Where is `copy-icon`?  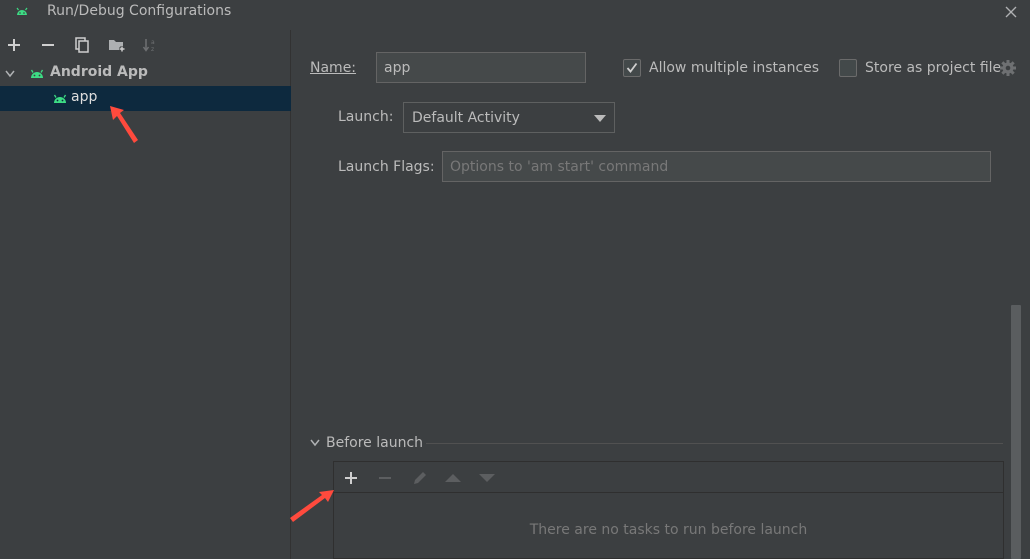
copy-icon is located at coordinates (82, 45).